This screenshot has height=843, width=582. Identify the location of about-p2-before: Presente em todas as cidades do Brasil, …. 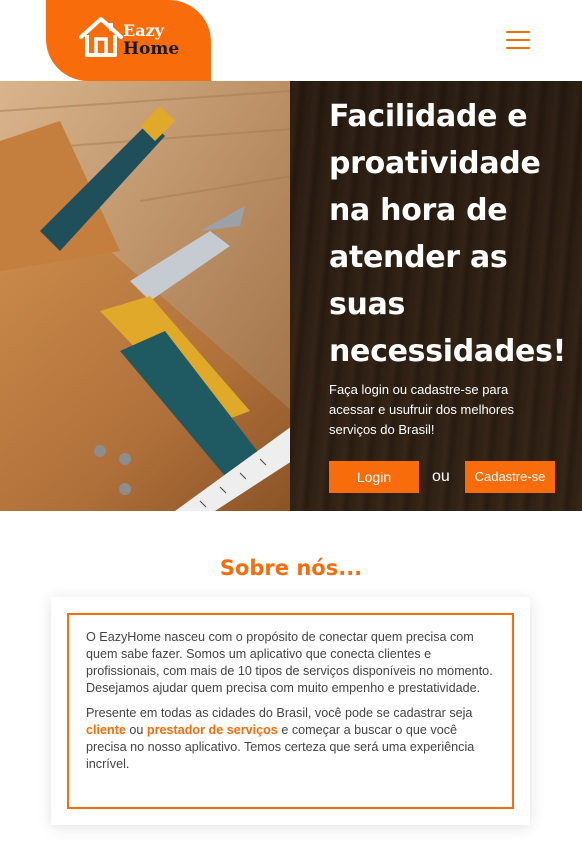
(279, 713).